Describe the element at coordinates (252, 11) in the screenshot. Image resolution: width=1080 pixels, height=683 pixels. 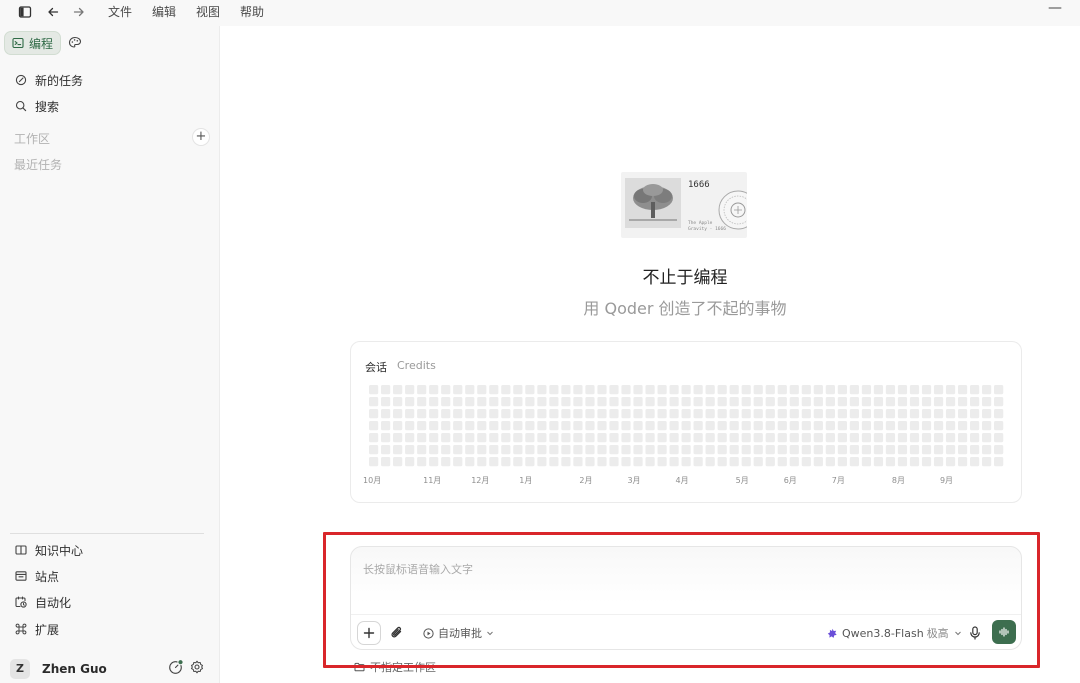
I see `menu-help: 帮助` at that location.